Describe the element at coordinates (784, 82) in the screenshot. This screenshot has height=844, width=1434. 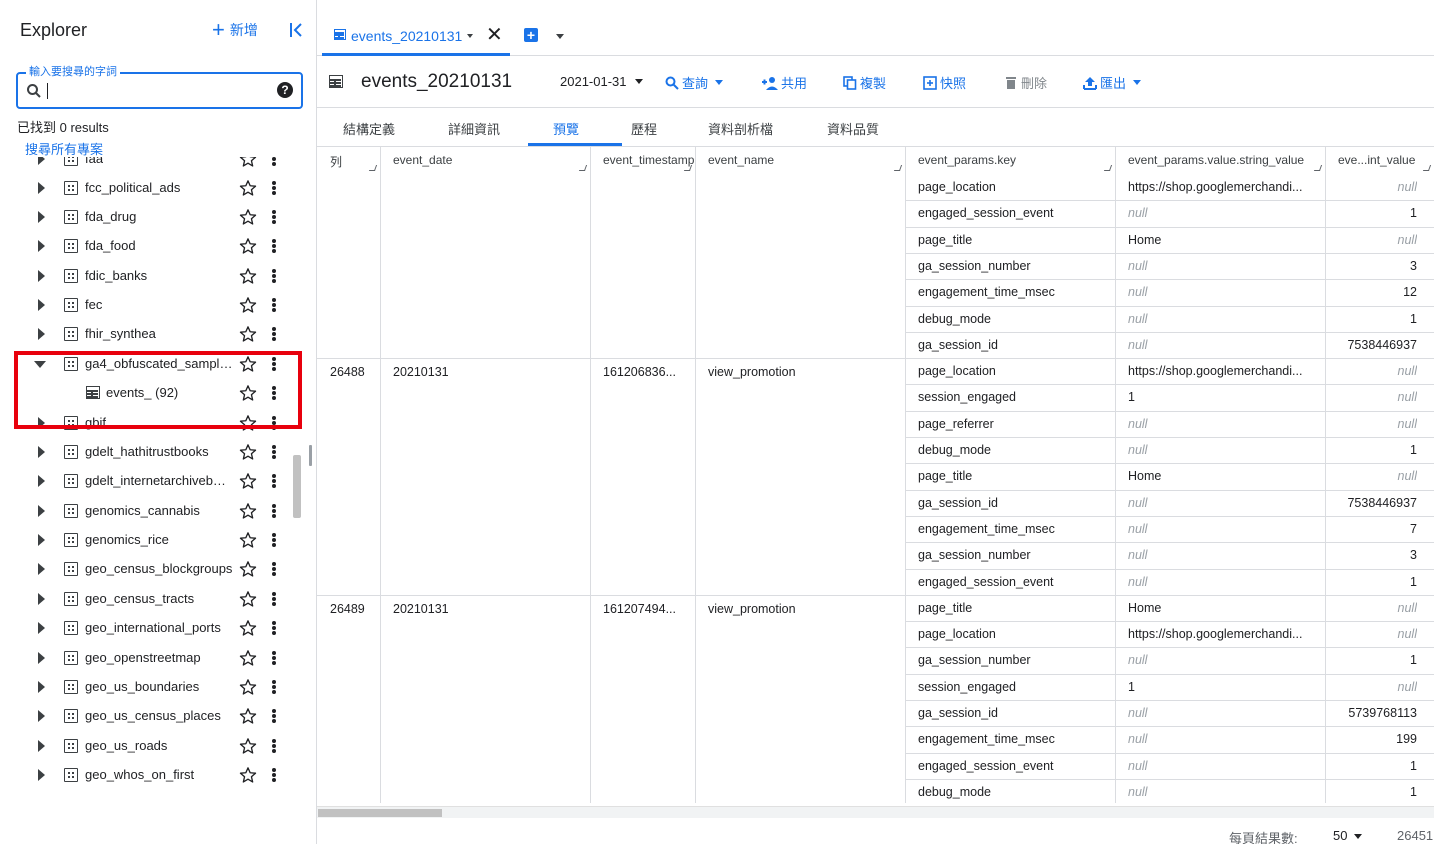
I see `share-button: 共用` at that location.